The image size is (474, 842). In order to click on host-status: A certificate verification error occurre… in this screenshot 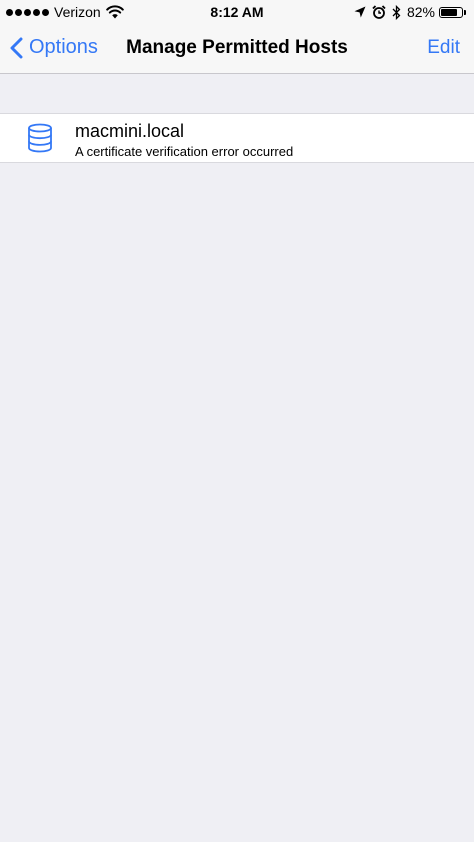, I will do `click(184, 151)`.